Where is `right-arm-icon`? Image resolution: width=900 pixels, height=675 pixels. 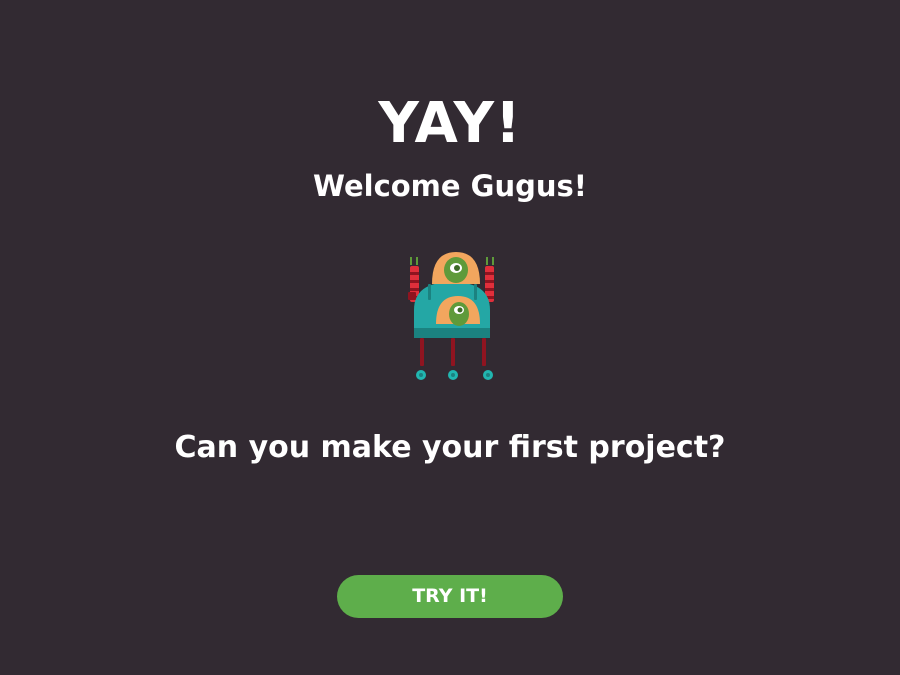 right-arm-icon is located at coordinates (489, 279).